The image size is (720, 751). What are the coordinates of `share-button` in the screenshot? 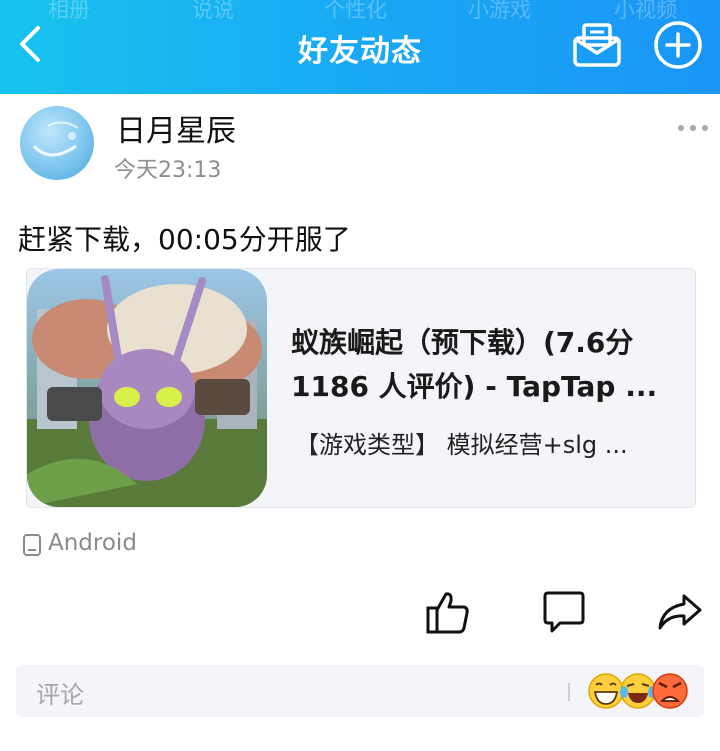 It's located at (680, 612).